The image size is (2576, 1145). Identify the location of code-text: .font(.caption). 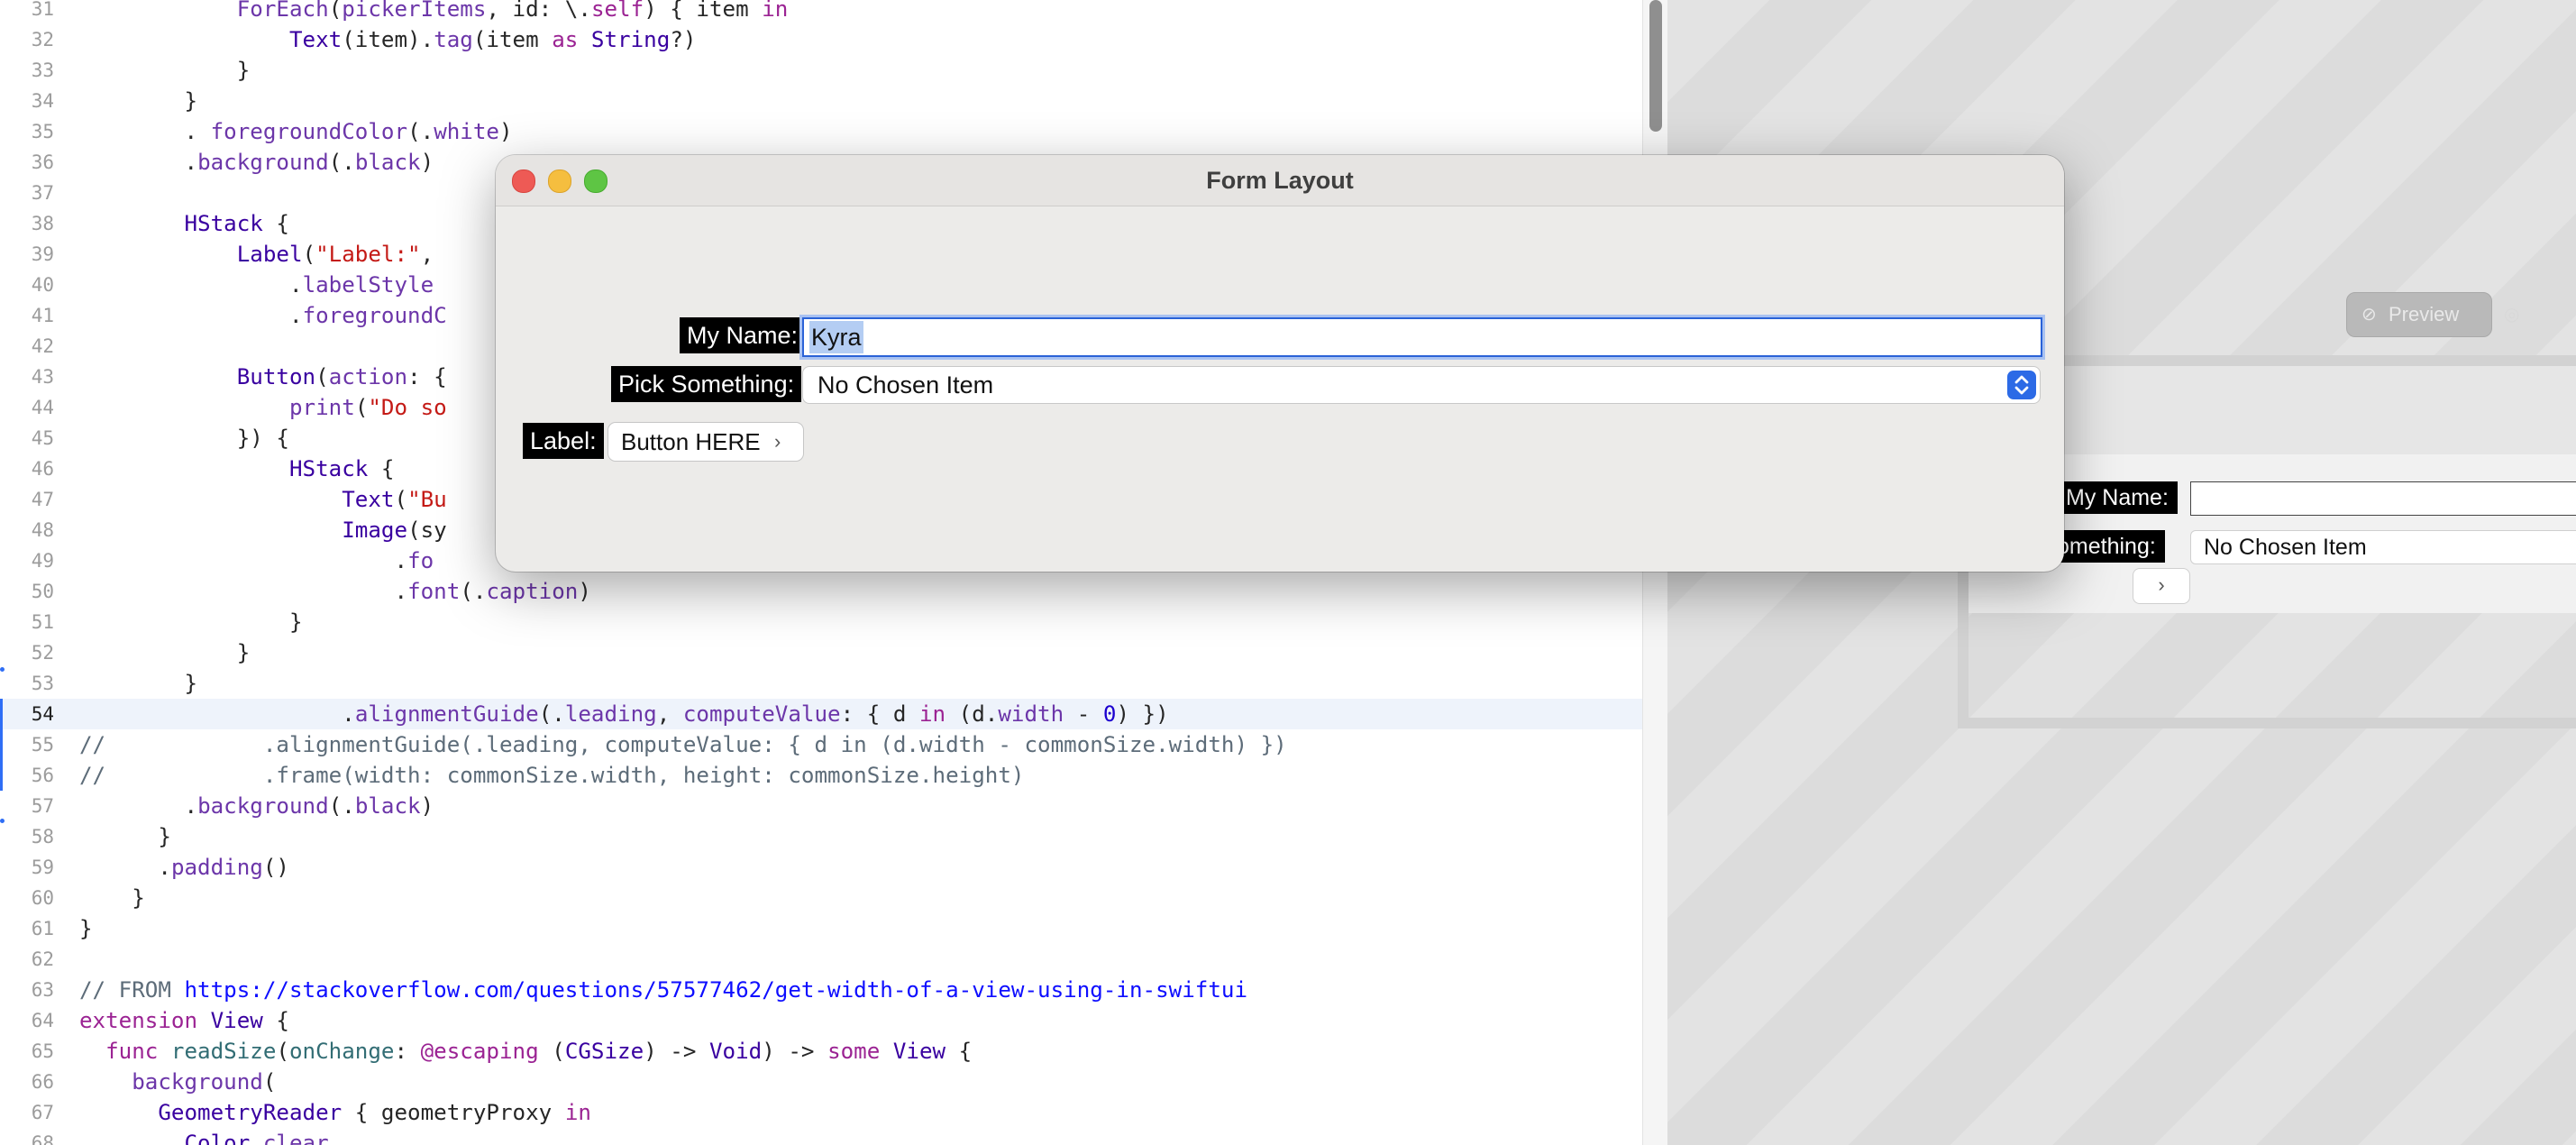
(335, 591).